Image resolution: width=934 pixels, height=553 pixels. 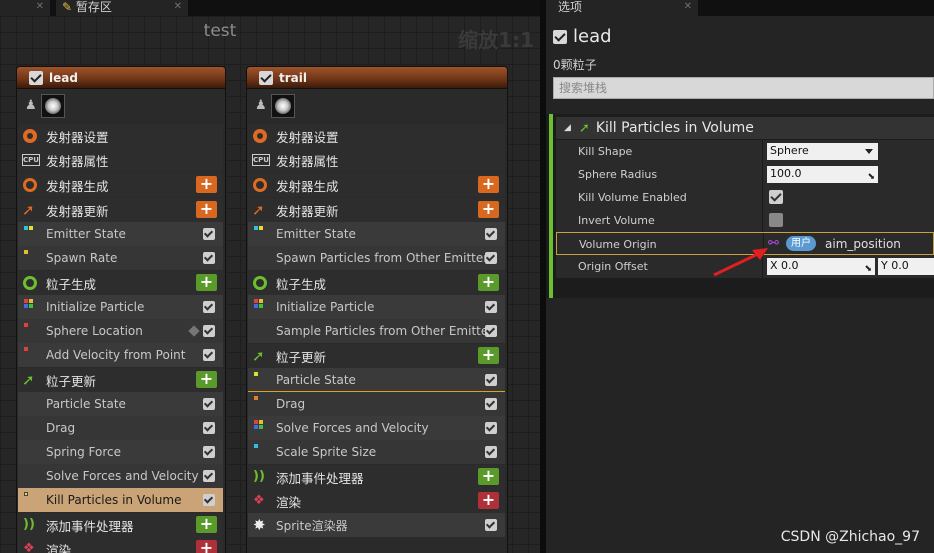 What do you see at coordinates (869, 151) in the screenshot?
I see `chevron-down-icon` at bounding box center [869, 151].